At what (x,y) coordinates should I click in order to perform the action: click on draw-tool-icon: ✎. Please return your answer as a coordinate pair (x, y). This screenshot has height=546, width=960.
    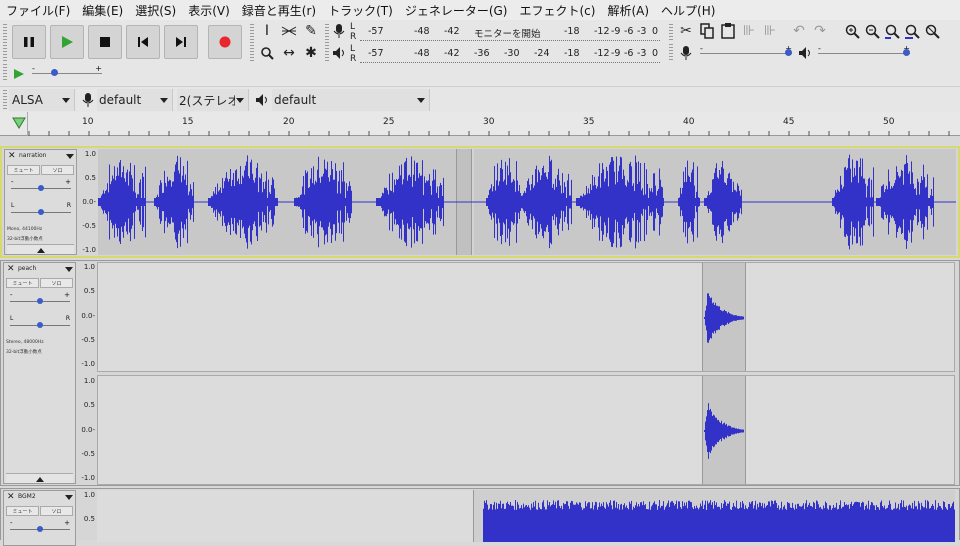
    Looking at the image, I should click on (311, 31).